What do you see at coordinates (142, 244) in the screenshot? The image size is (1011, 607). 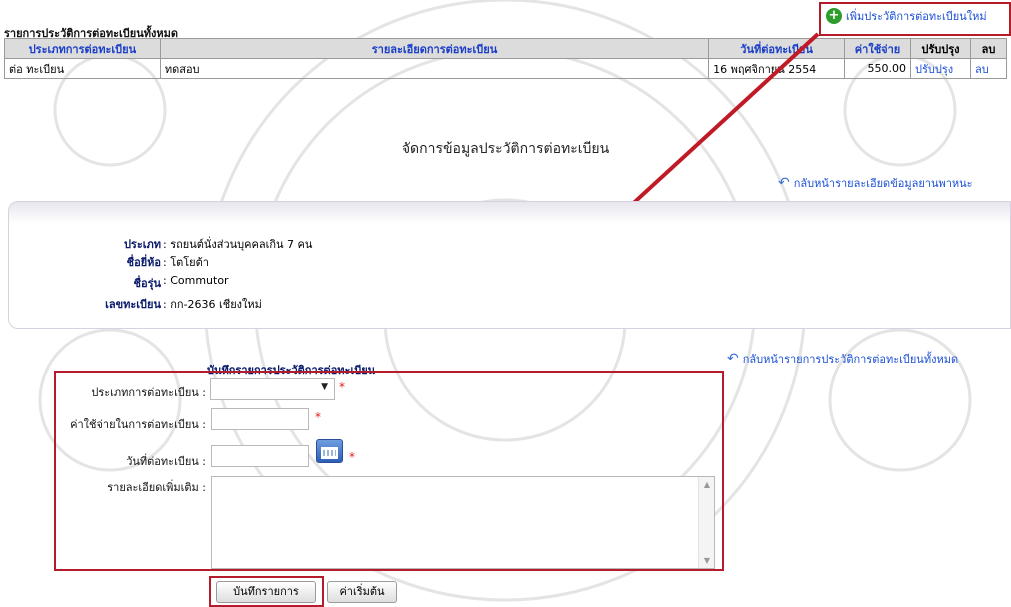 I see `vehicle-type-label: ประเภท` at bounding box center [142, 244].